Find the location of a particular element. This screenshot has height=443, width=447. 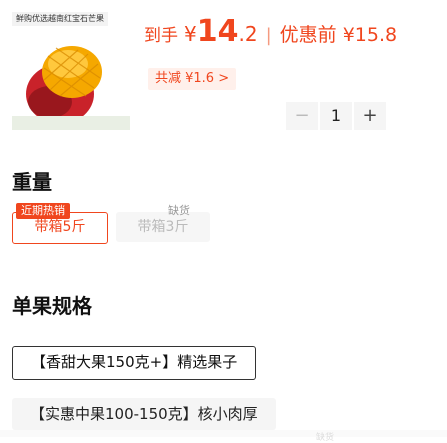

out-of-stock-note: 缺货 is located at coordinates (179, 210).